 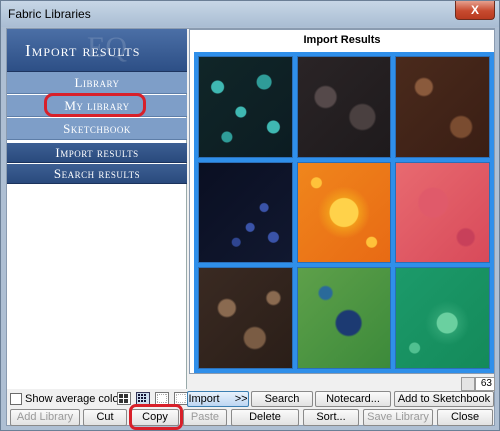 What do you see at coordinates (205, 417) in the screenshot?
I see `paste-button: Paste` at bounding box center [205, 417].